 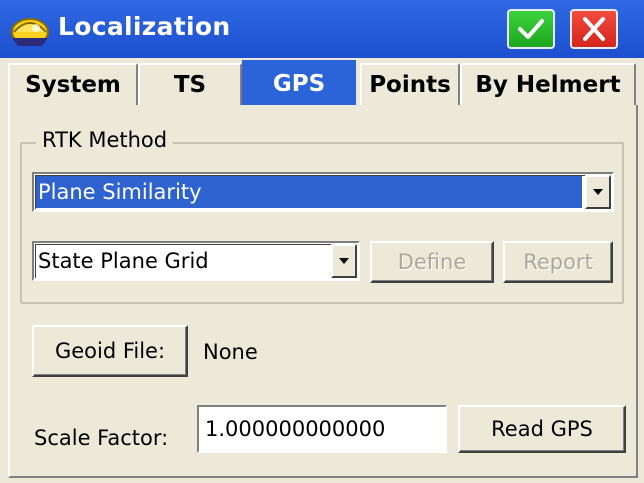 I want to click on close-icon, so click(x=594, y=29).